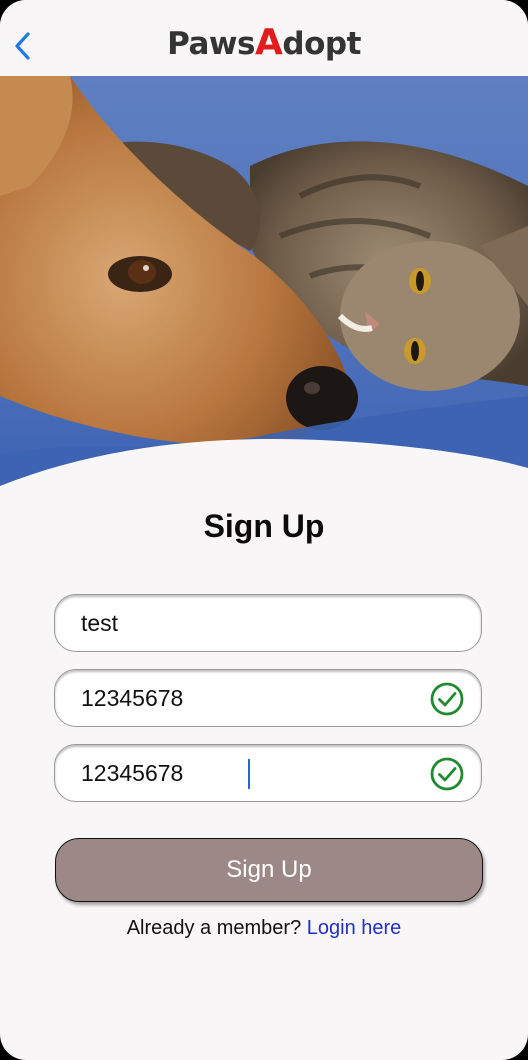 This screenshot has height=1060, width=528. Describe the element at coordinates (354, 928) in the screenshot. I see `login-link: Login here` at that location.